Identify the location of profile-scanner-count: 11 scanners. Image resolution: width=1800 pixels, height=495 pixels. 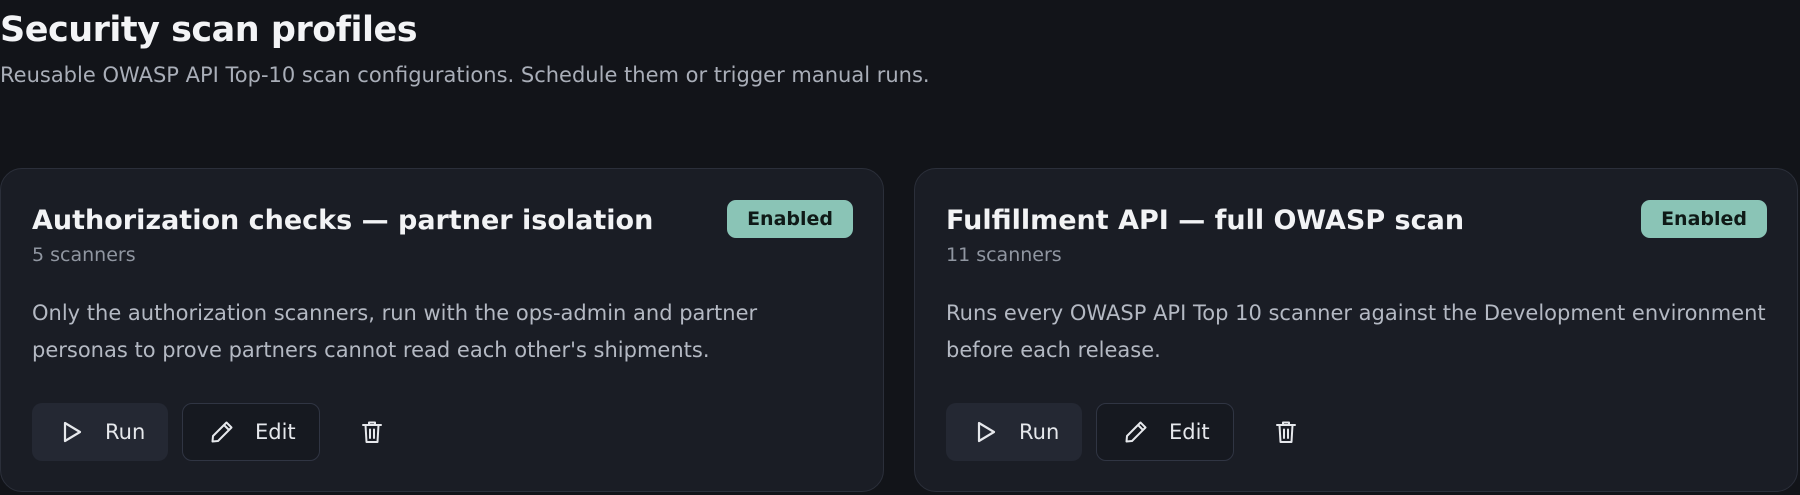
(1004, 255).